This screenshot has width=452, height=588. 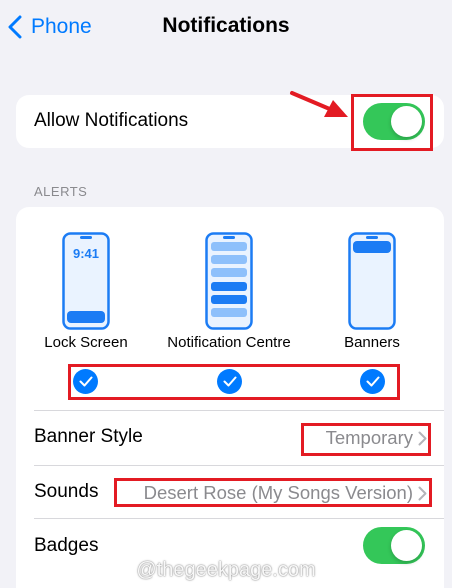 What do you see at coordinates (229, 342) in the screenshot?
I see `notification-centre-label: Notification Centre` at bounding box center [229, 342].